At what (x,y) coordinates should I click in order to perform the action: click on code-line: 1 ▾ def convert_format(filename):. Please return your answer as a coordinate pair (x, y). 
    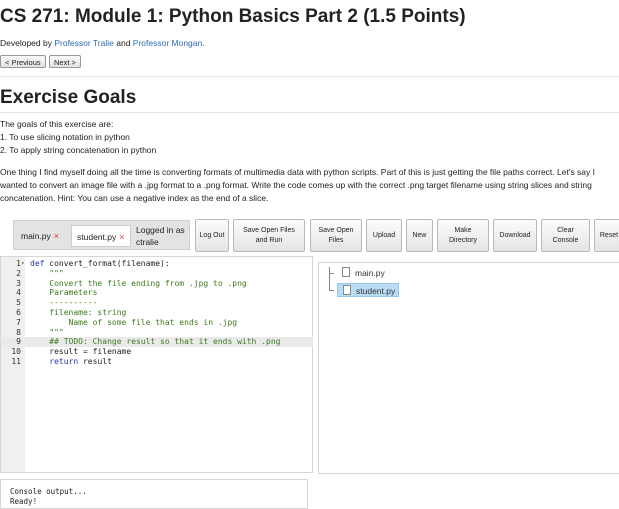
    Looking at the image, I should click on (157, 264).